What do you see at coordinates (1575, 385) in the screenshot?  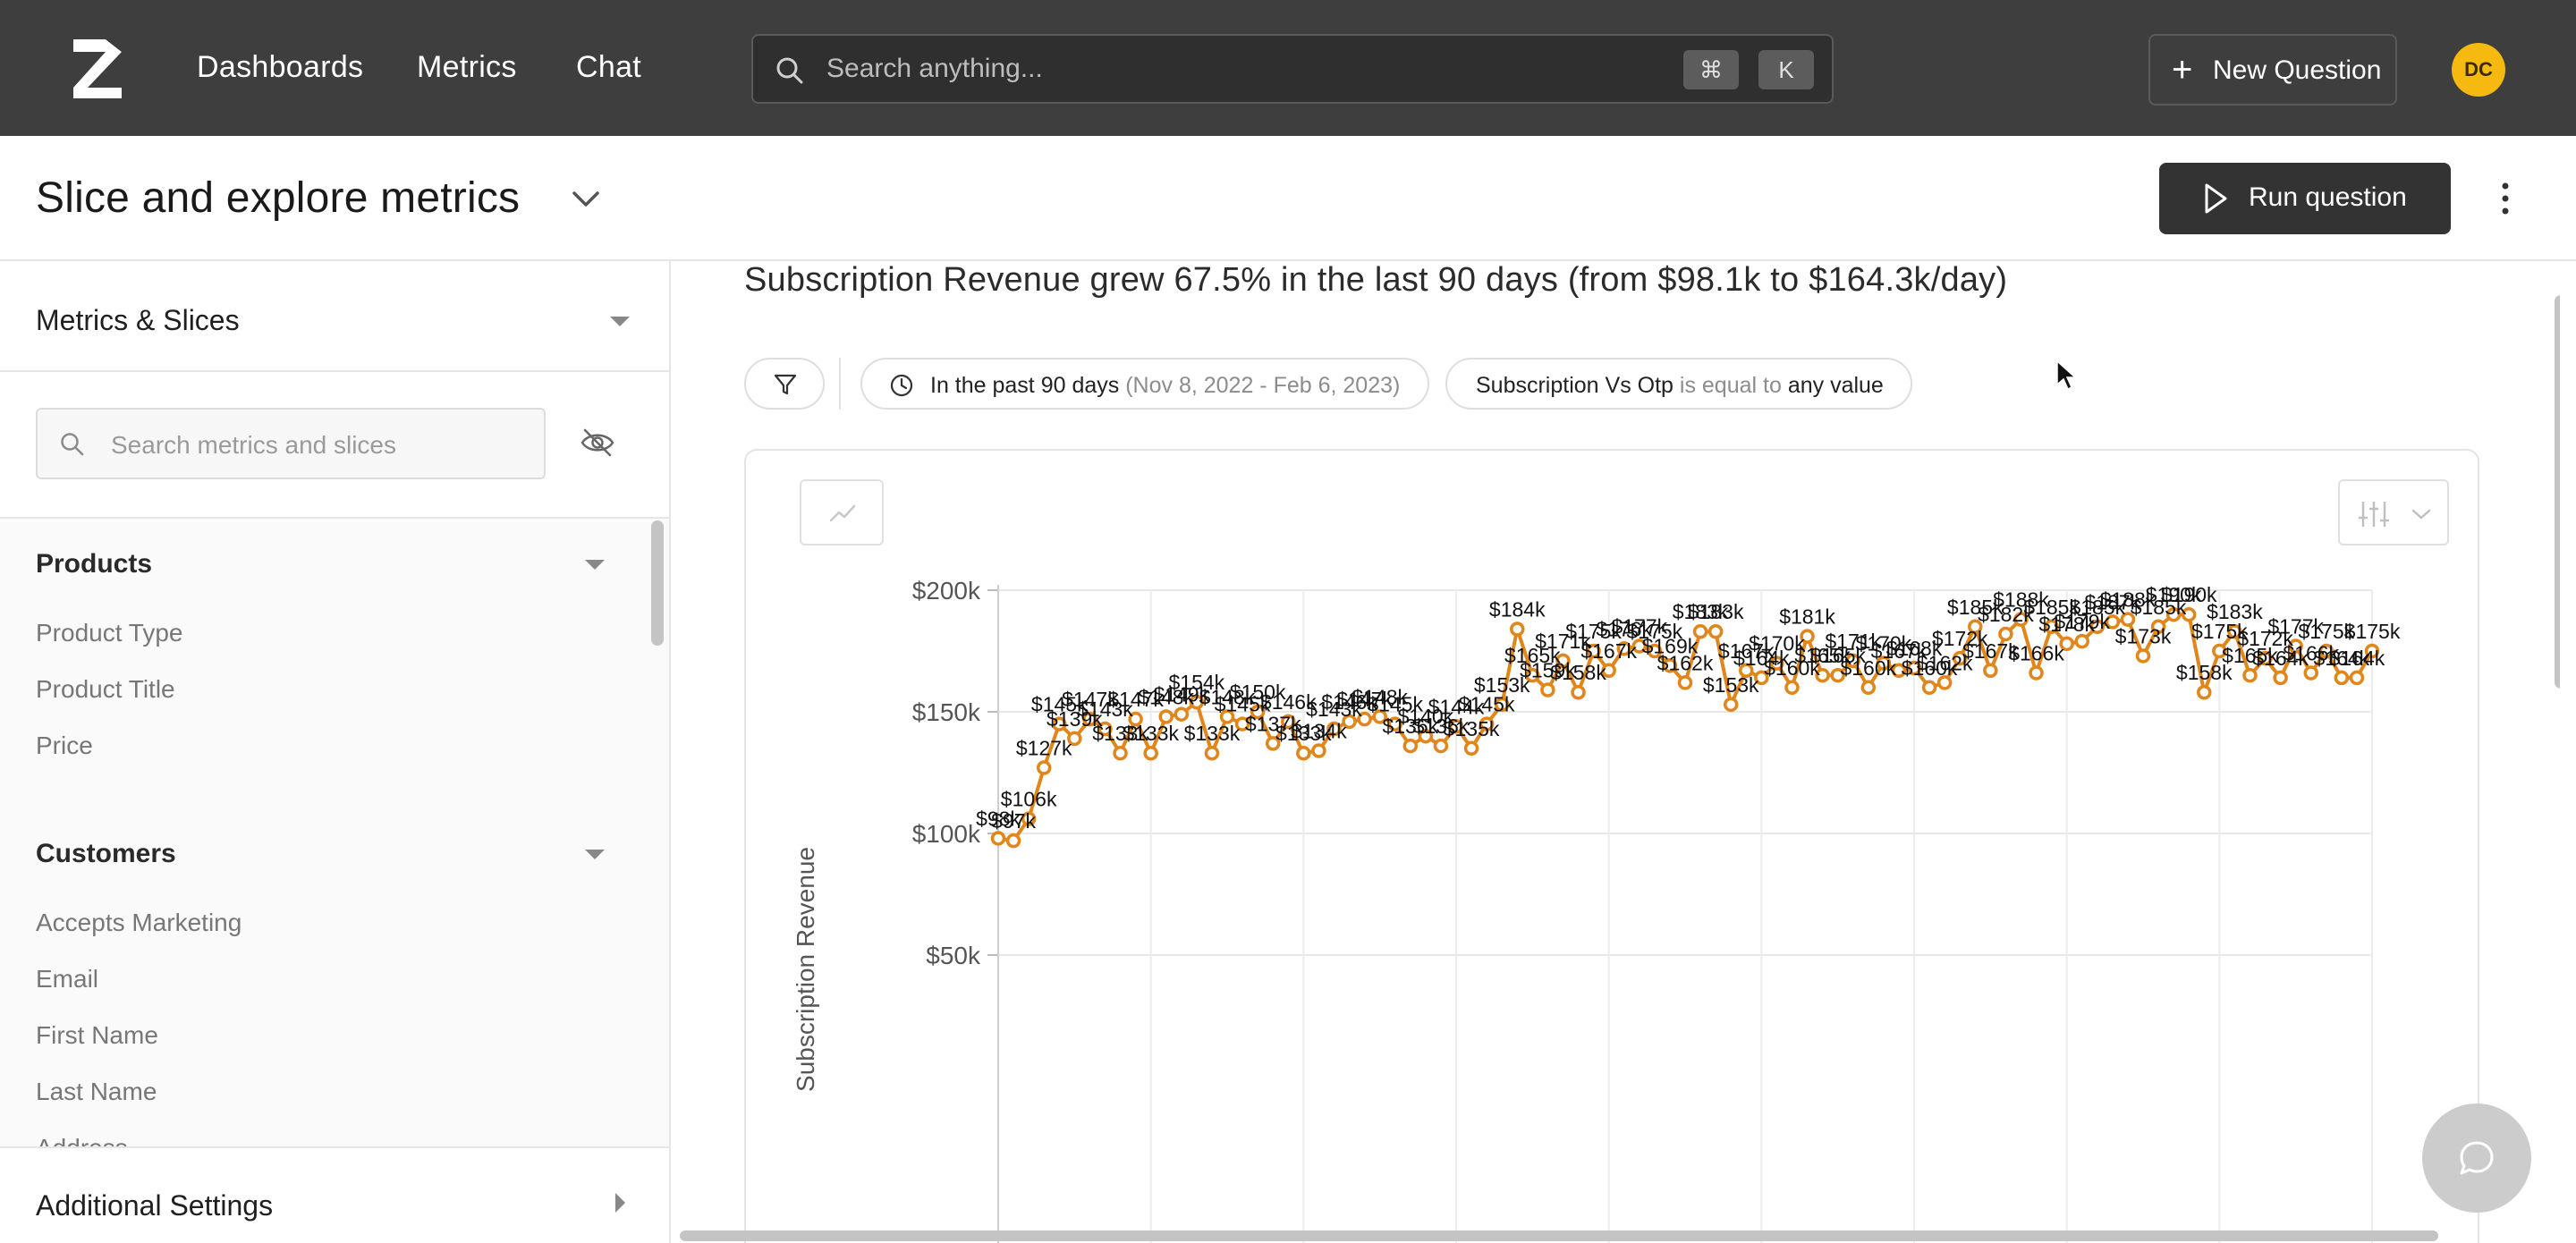 I see `slice-filter-field: Subscription Vs Otp` at bounding box center [1575, 385].